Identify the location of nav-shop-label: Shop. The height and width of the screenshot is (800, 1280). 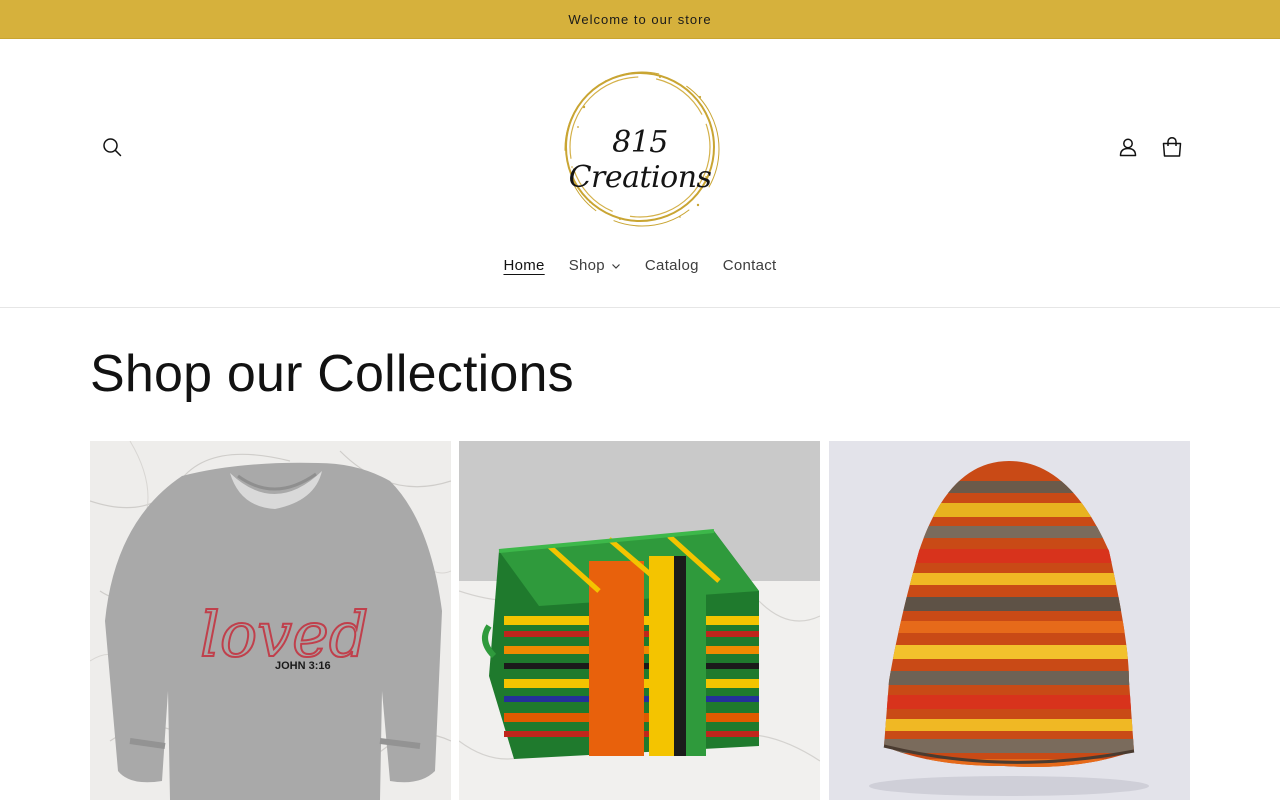
(586, 265).